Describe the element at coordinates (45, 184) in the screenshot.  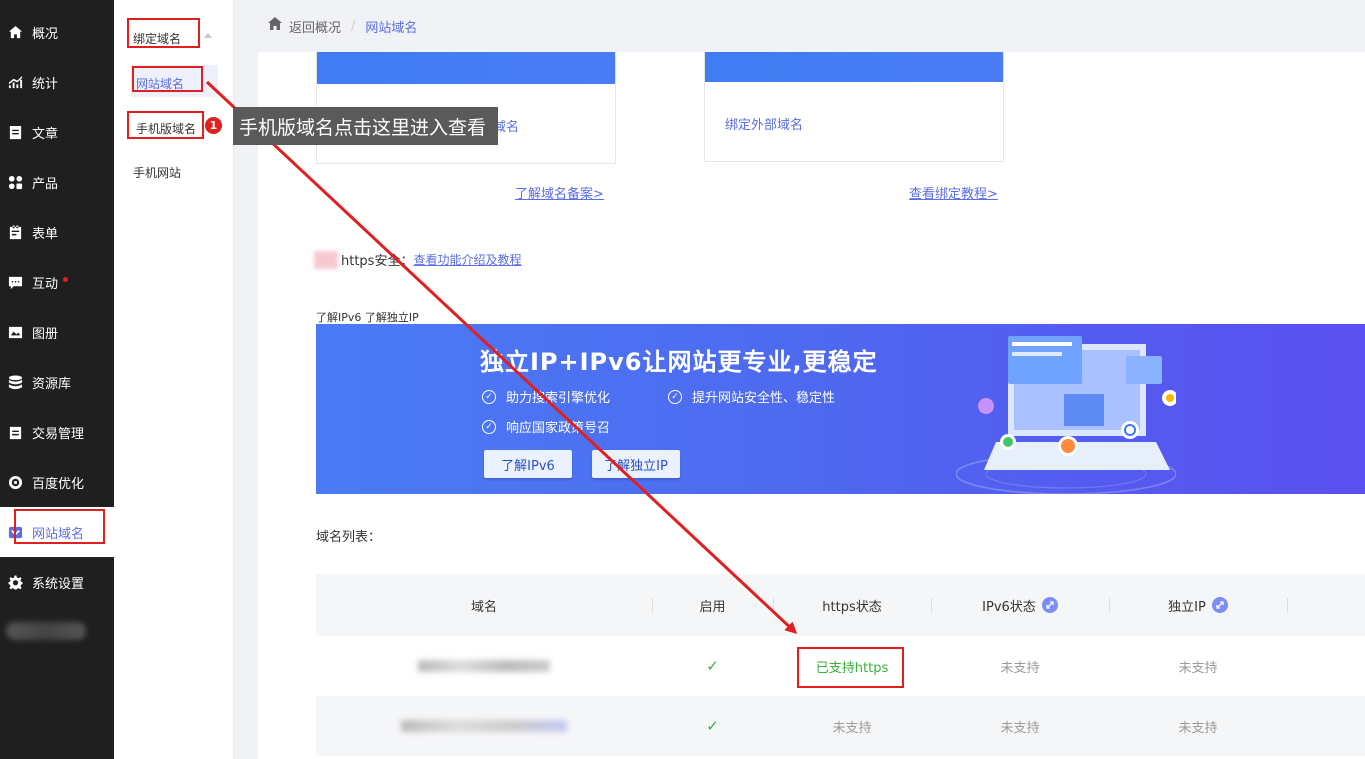
I see `nav-label: 产品` at that location.